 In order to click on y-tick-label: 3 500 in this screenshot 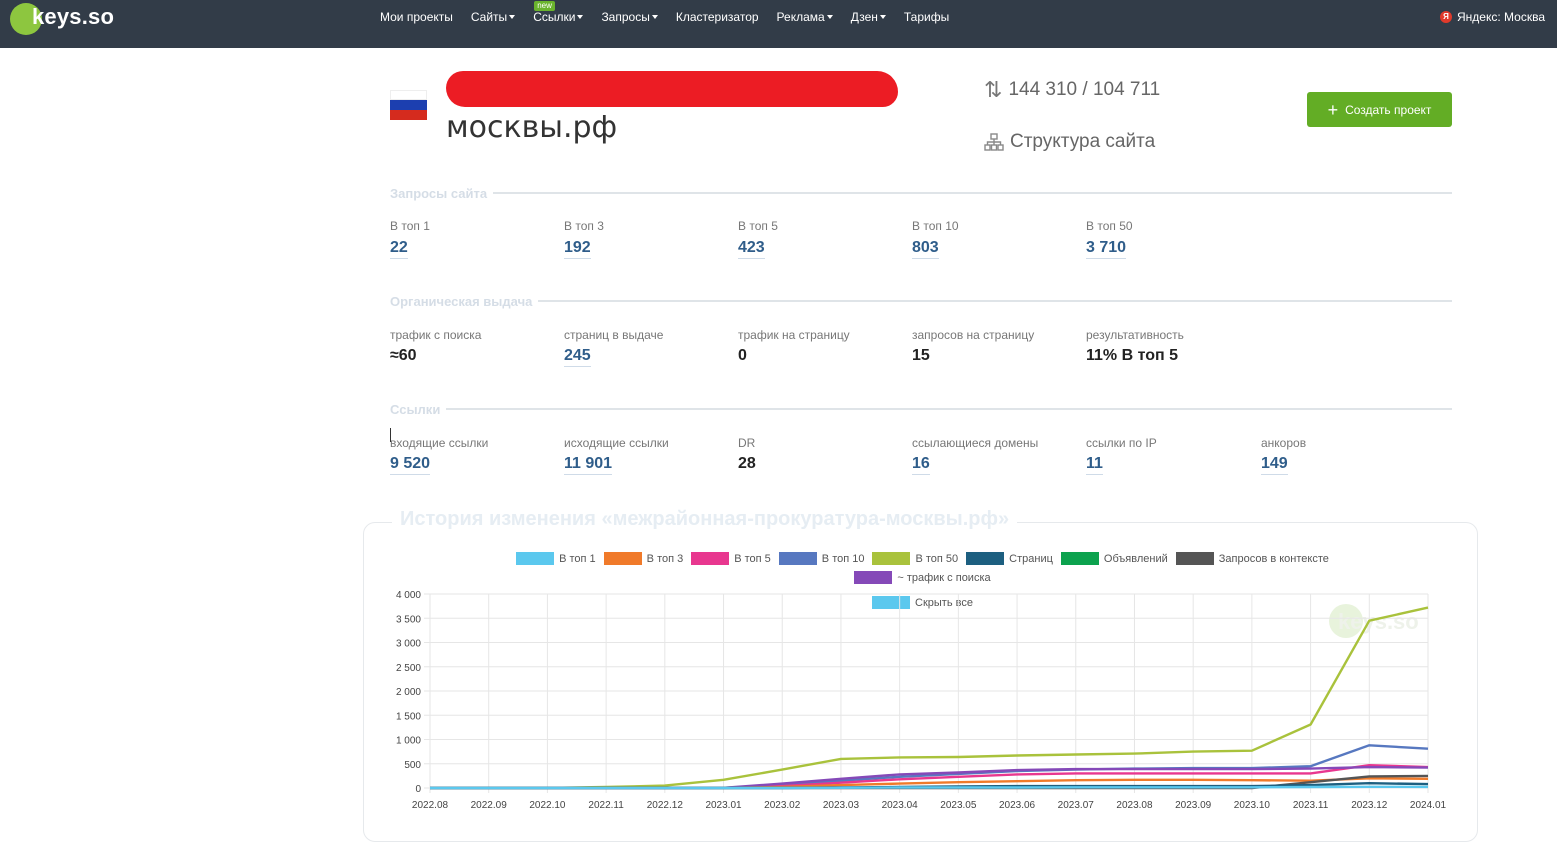, I will do `click(408, 619)`.